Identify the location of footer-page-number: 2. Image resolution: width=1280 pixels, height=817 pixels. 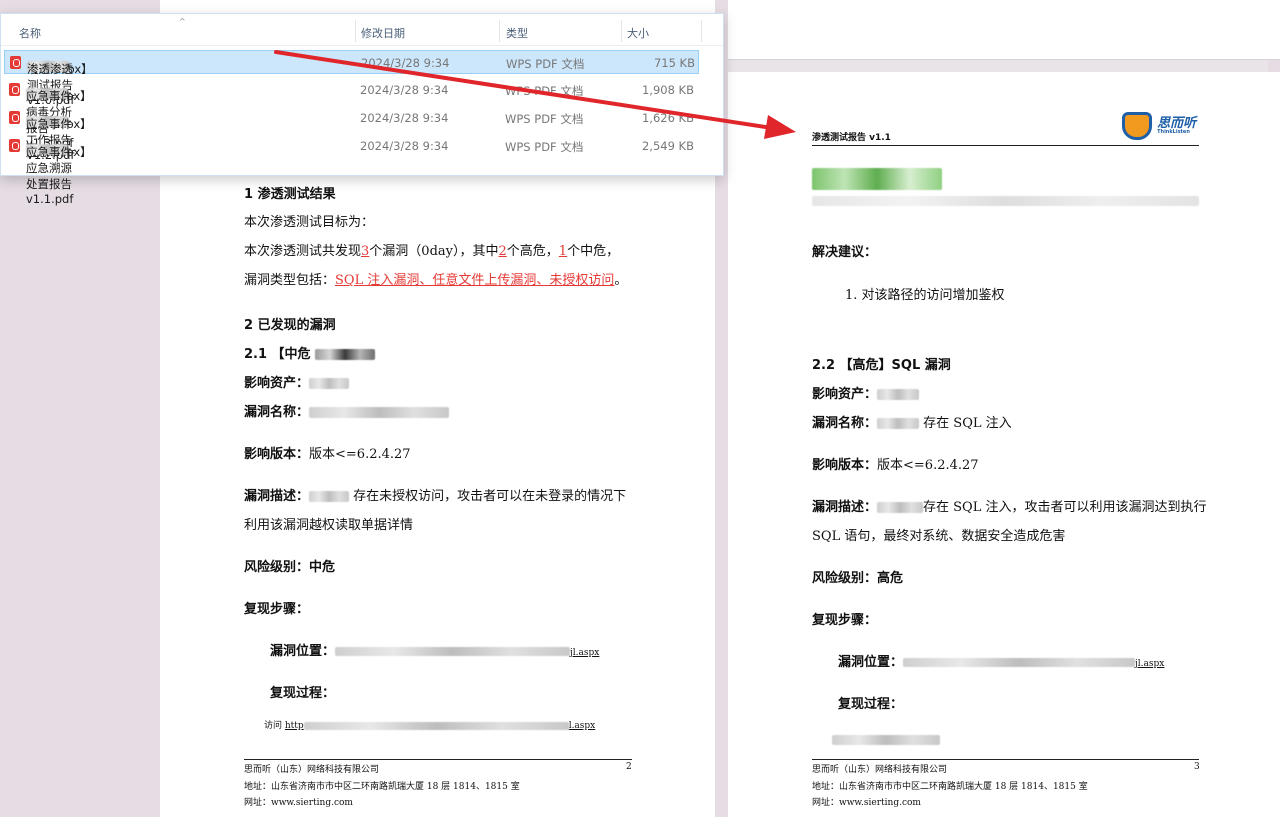
(629, 767).